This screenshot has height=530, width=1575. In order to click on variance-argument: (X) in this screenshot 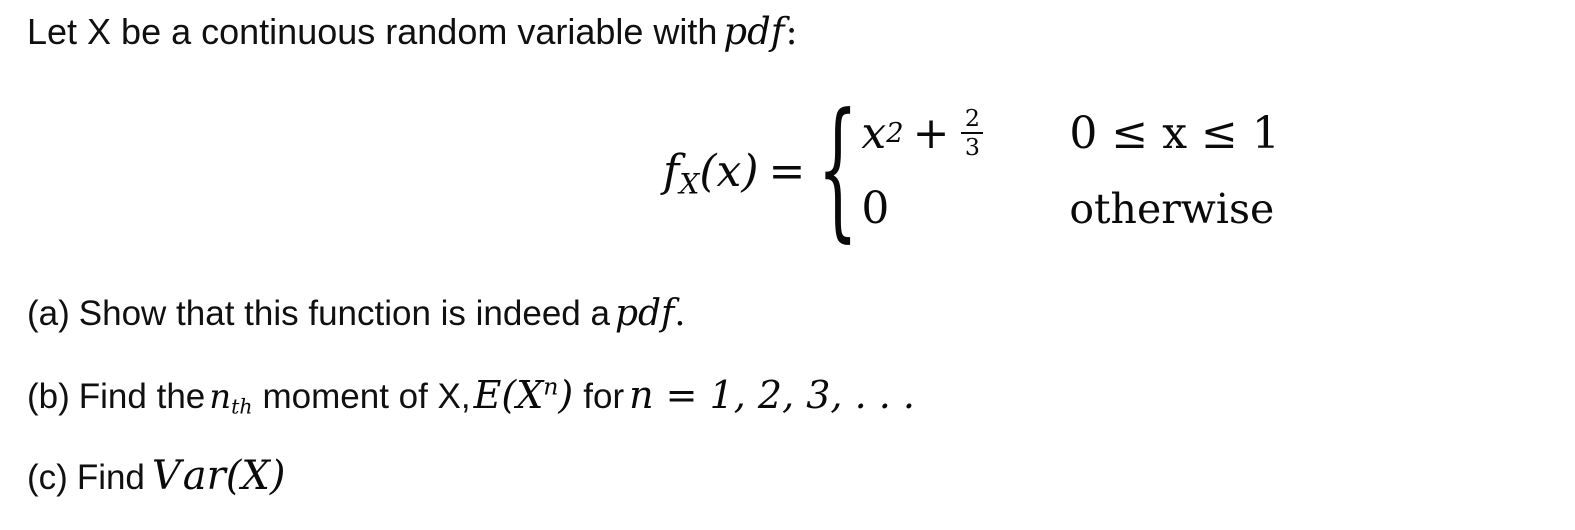, I will do `click(255, 476)`.